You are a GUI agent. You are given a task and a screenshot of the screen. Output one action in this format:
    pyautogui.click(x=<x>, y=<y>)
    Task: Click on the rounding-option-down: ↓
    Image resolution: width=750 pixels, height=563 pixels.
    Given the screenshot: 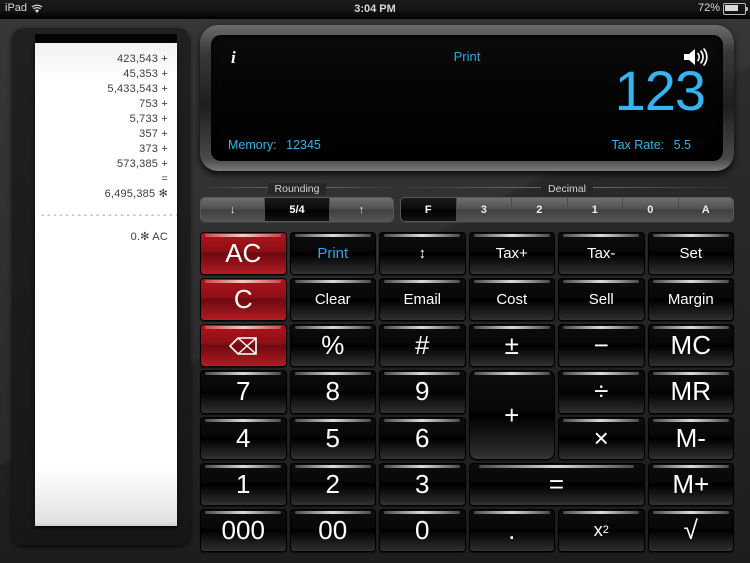 What is the action you would take?
    pyautogui.click(x=233, y=209)
    